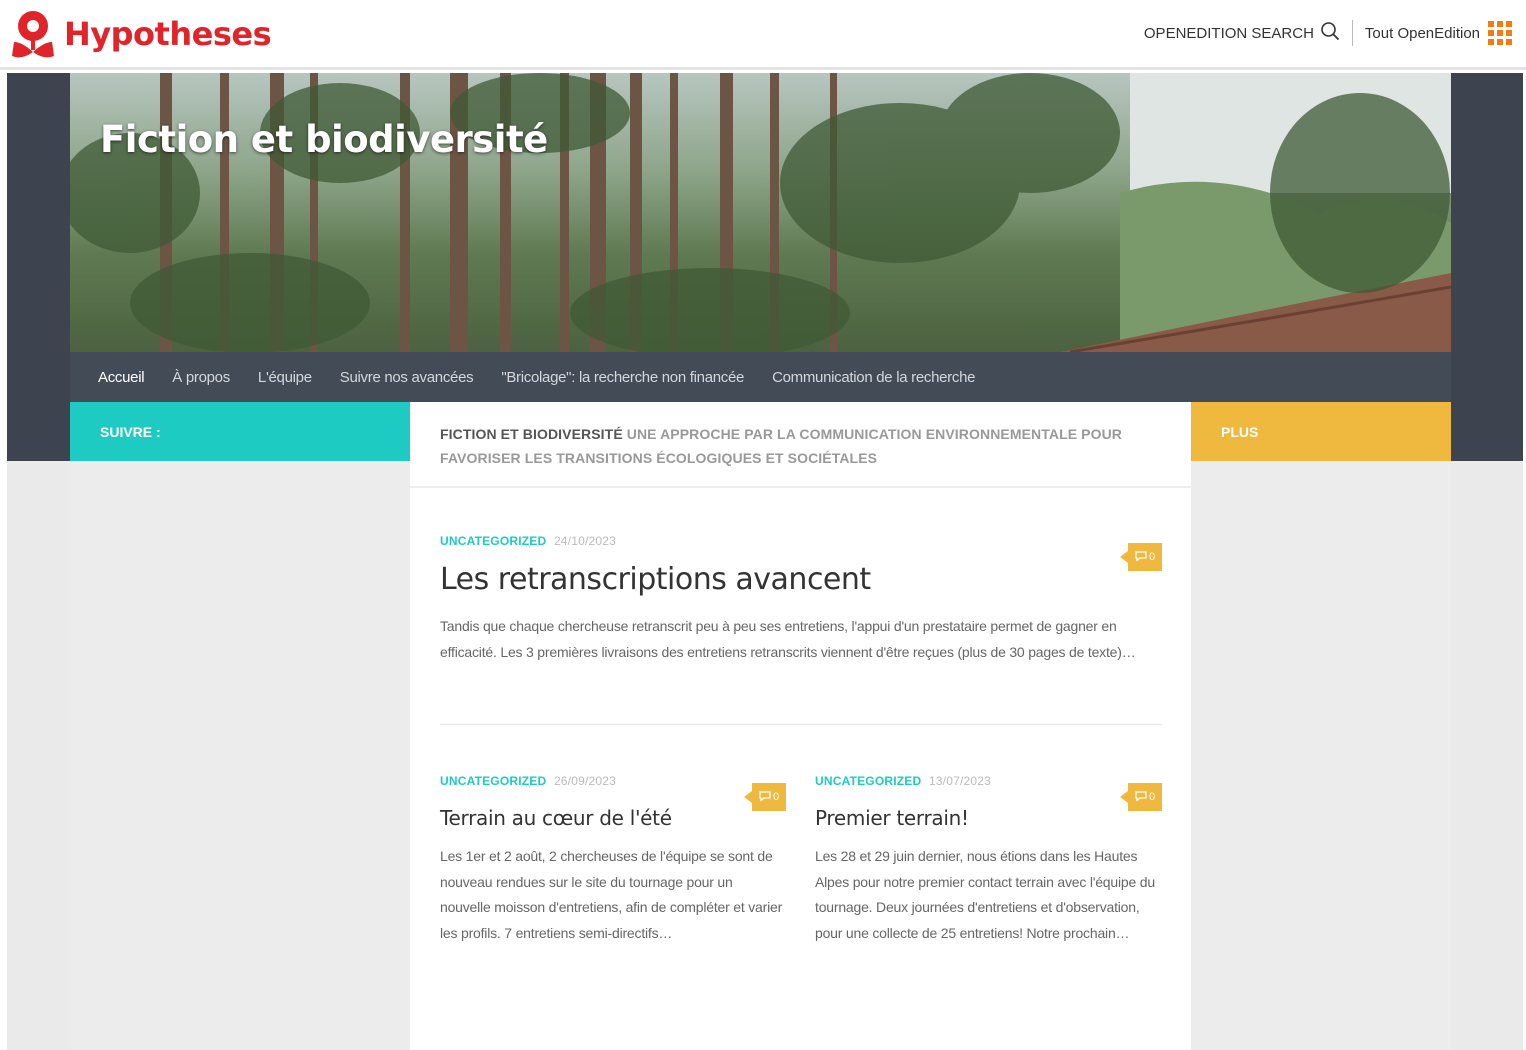 The height and width of the screenshot is (1050, 1526). Describe the element at coordinates (584, 781) in the screenshot. I see `post-date: 26/09/2023` at that location.